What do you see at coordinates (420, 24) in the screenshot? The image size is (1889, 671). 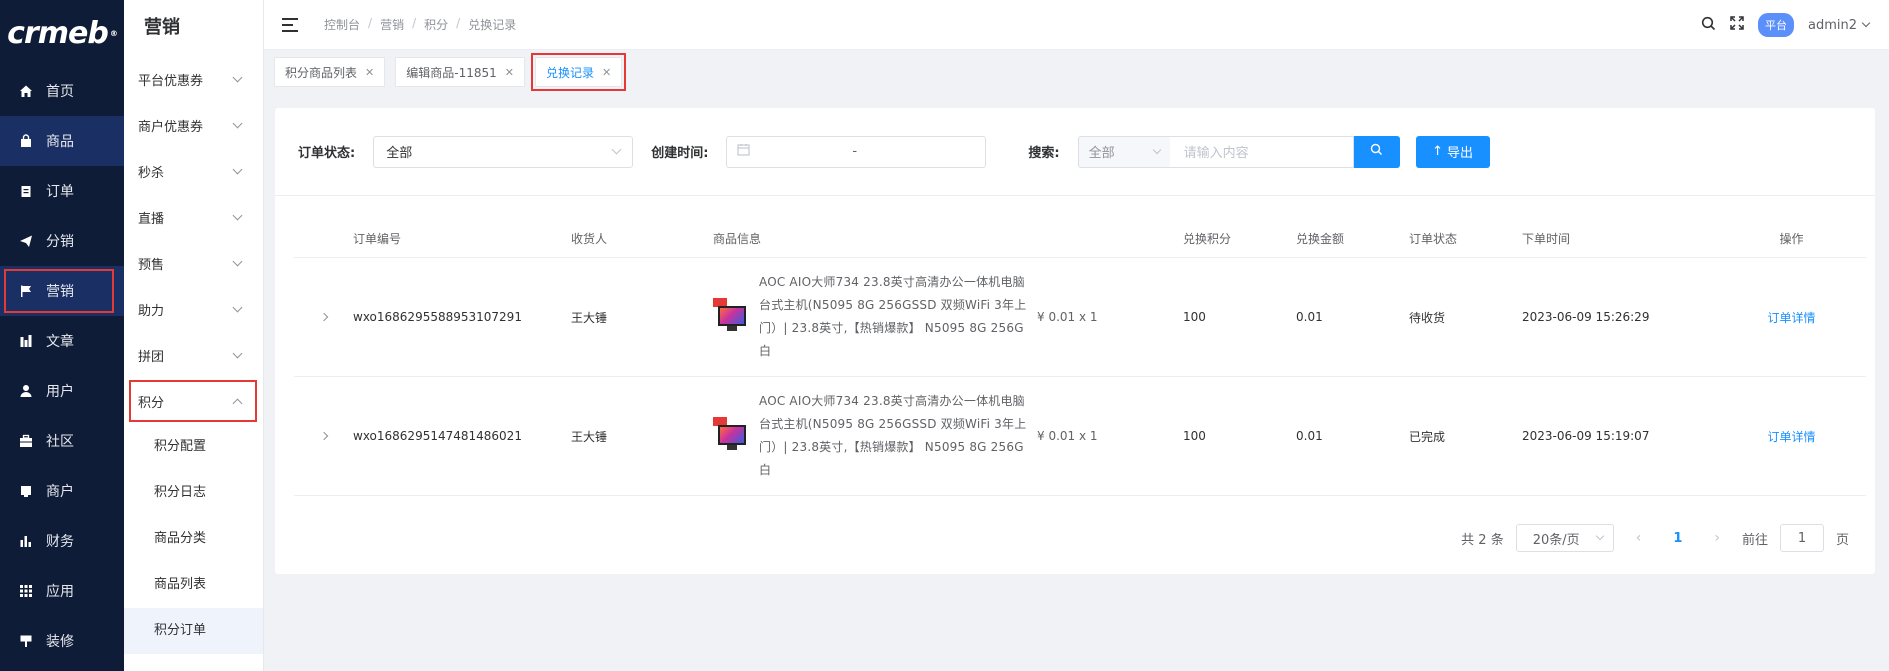 I see `breadcrumb: 控制台 / 营销 / 积分 / 兑换记录` at bounding box center [420, 24].